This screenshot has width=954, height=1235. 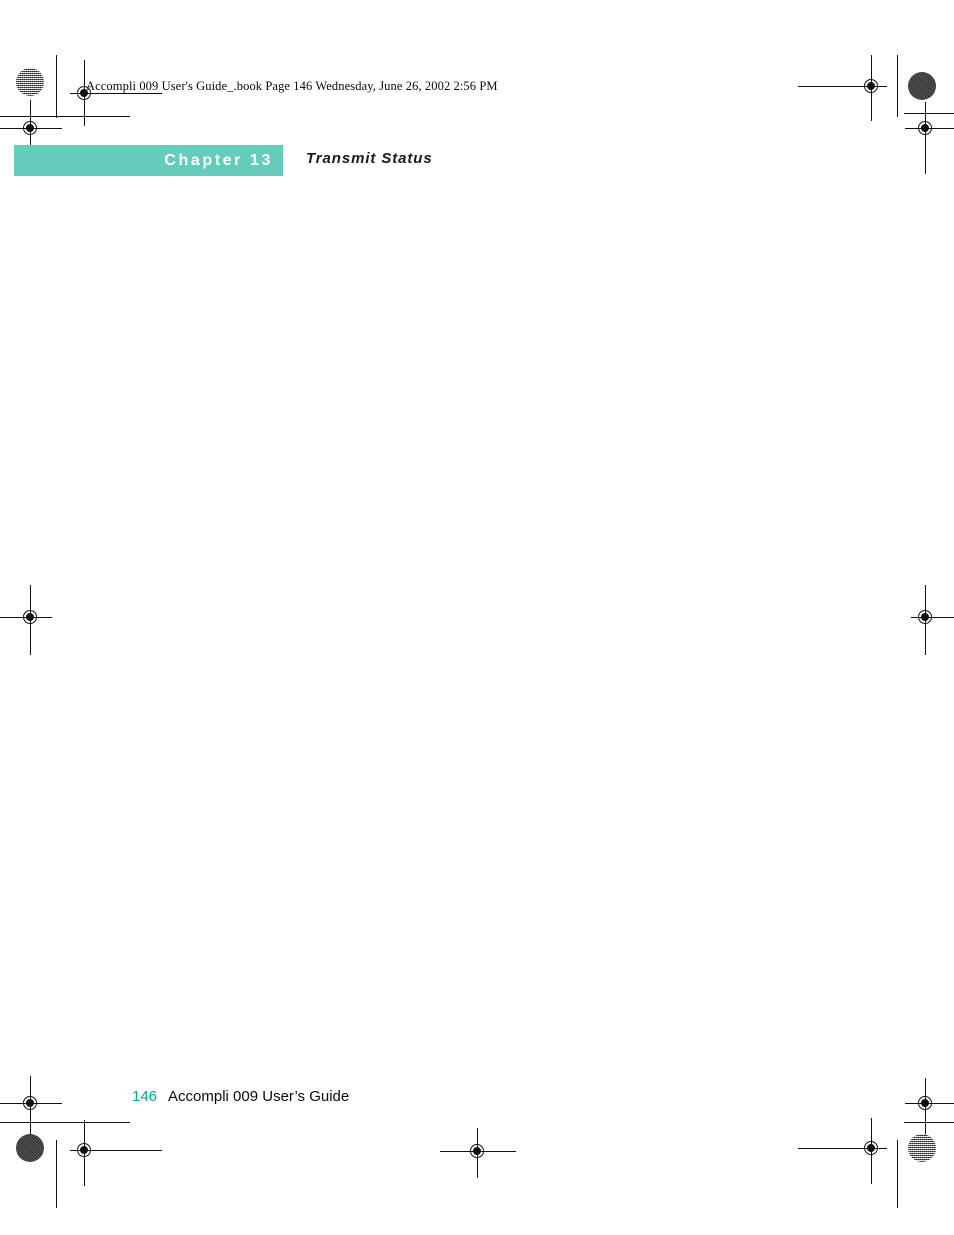 I want to click on registration-mark-top-right-inner, so click(x=926, y=129).